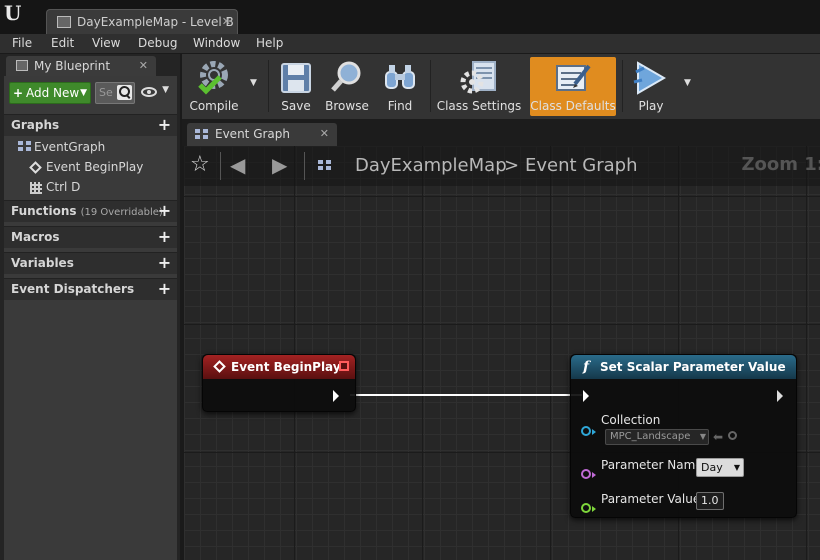 Image resolution: width=820 pixels, height=560 pixels. Describe the element at coordinates (410, 17) in the screenshot. I see `title-bar: U DayExampleMap - Level B ✕` at that location.